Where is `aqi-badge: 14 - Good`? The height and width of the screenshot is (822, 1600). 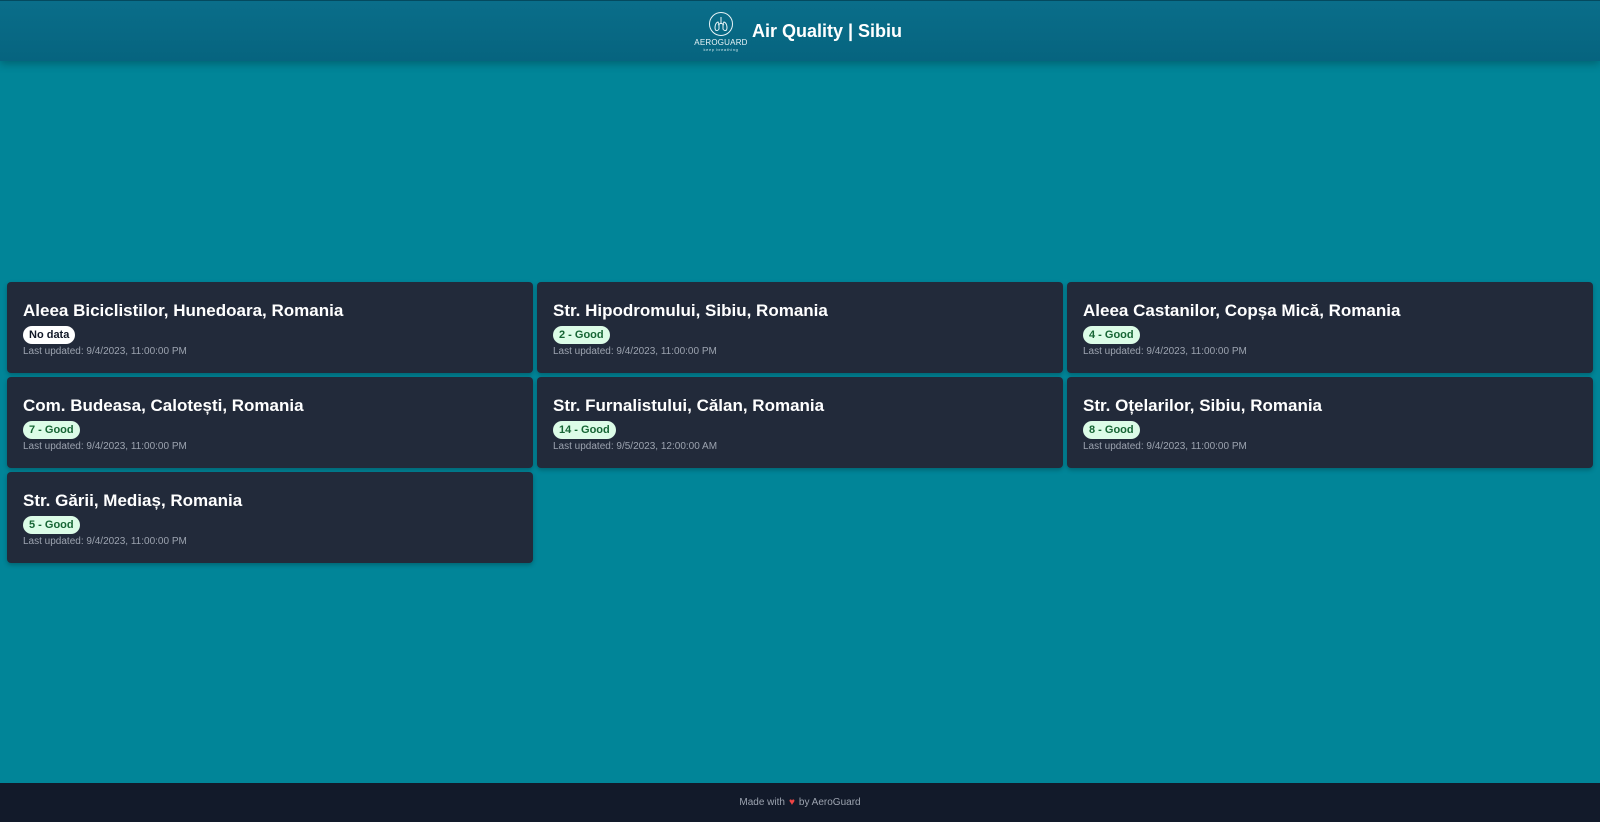 aqi-badge: 14 - Good is located at coordinates (584, 430).